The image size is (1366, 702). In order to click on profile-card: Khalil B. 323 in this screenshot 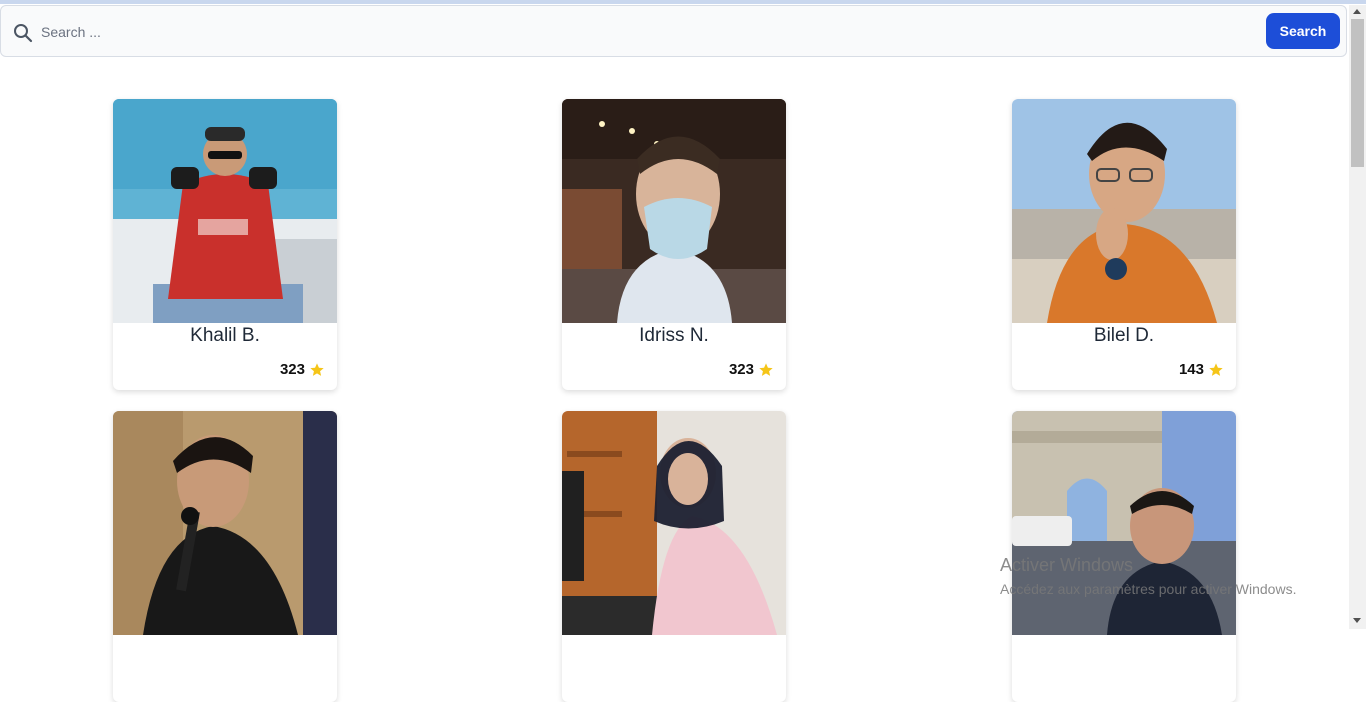, I will do `click(225, 244)`.